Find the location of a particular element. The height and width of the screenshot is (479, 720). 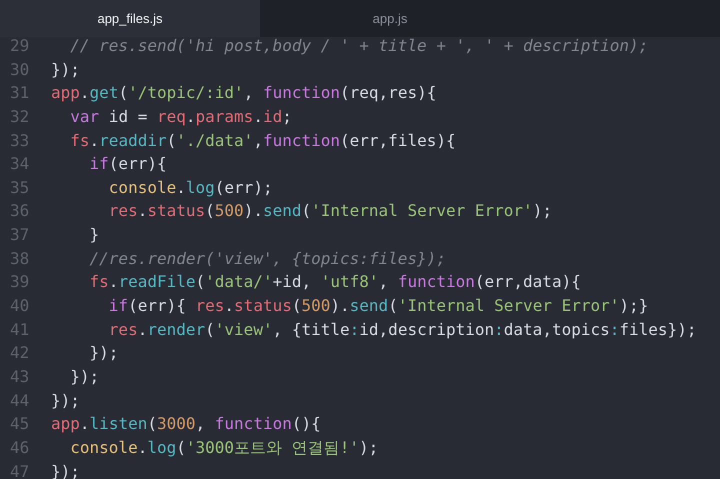

line-number: 41 is located at coordinates (19, 329).